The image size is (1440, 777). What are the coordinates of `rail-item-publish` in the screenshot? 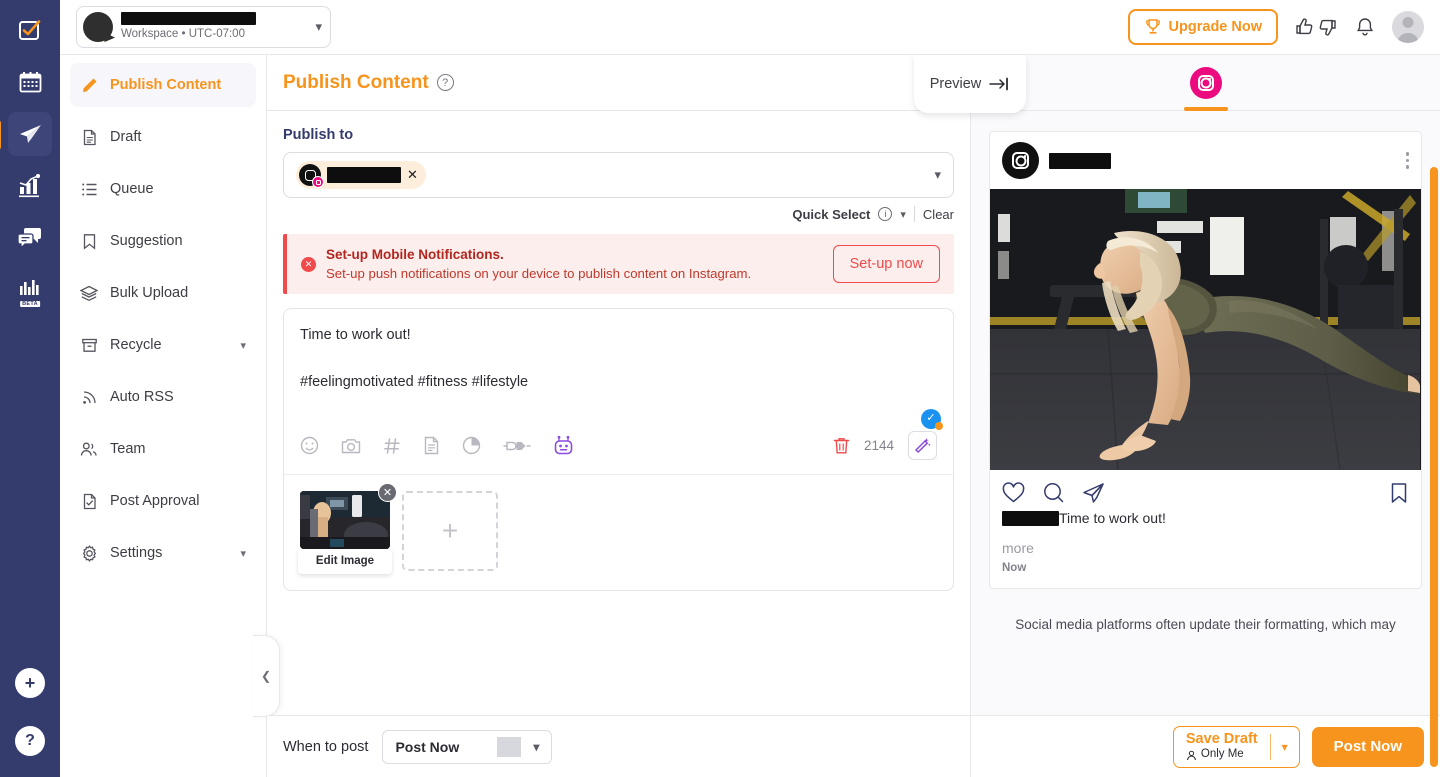 It's located at (26, 134).